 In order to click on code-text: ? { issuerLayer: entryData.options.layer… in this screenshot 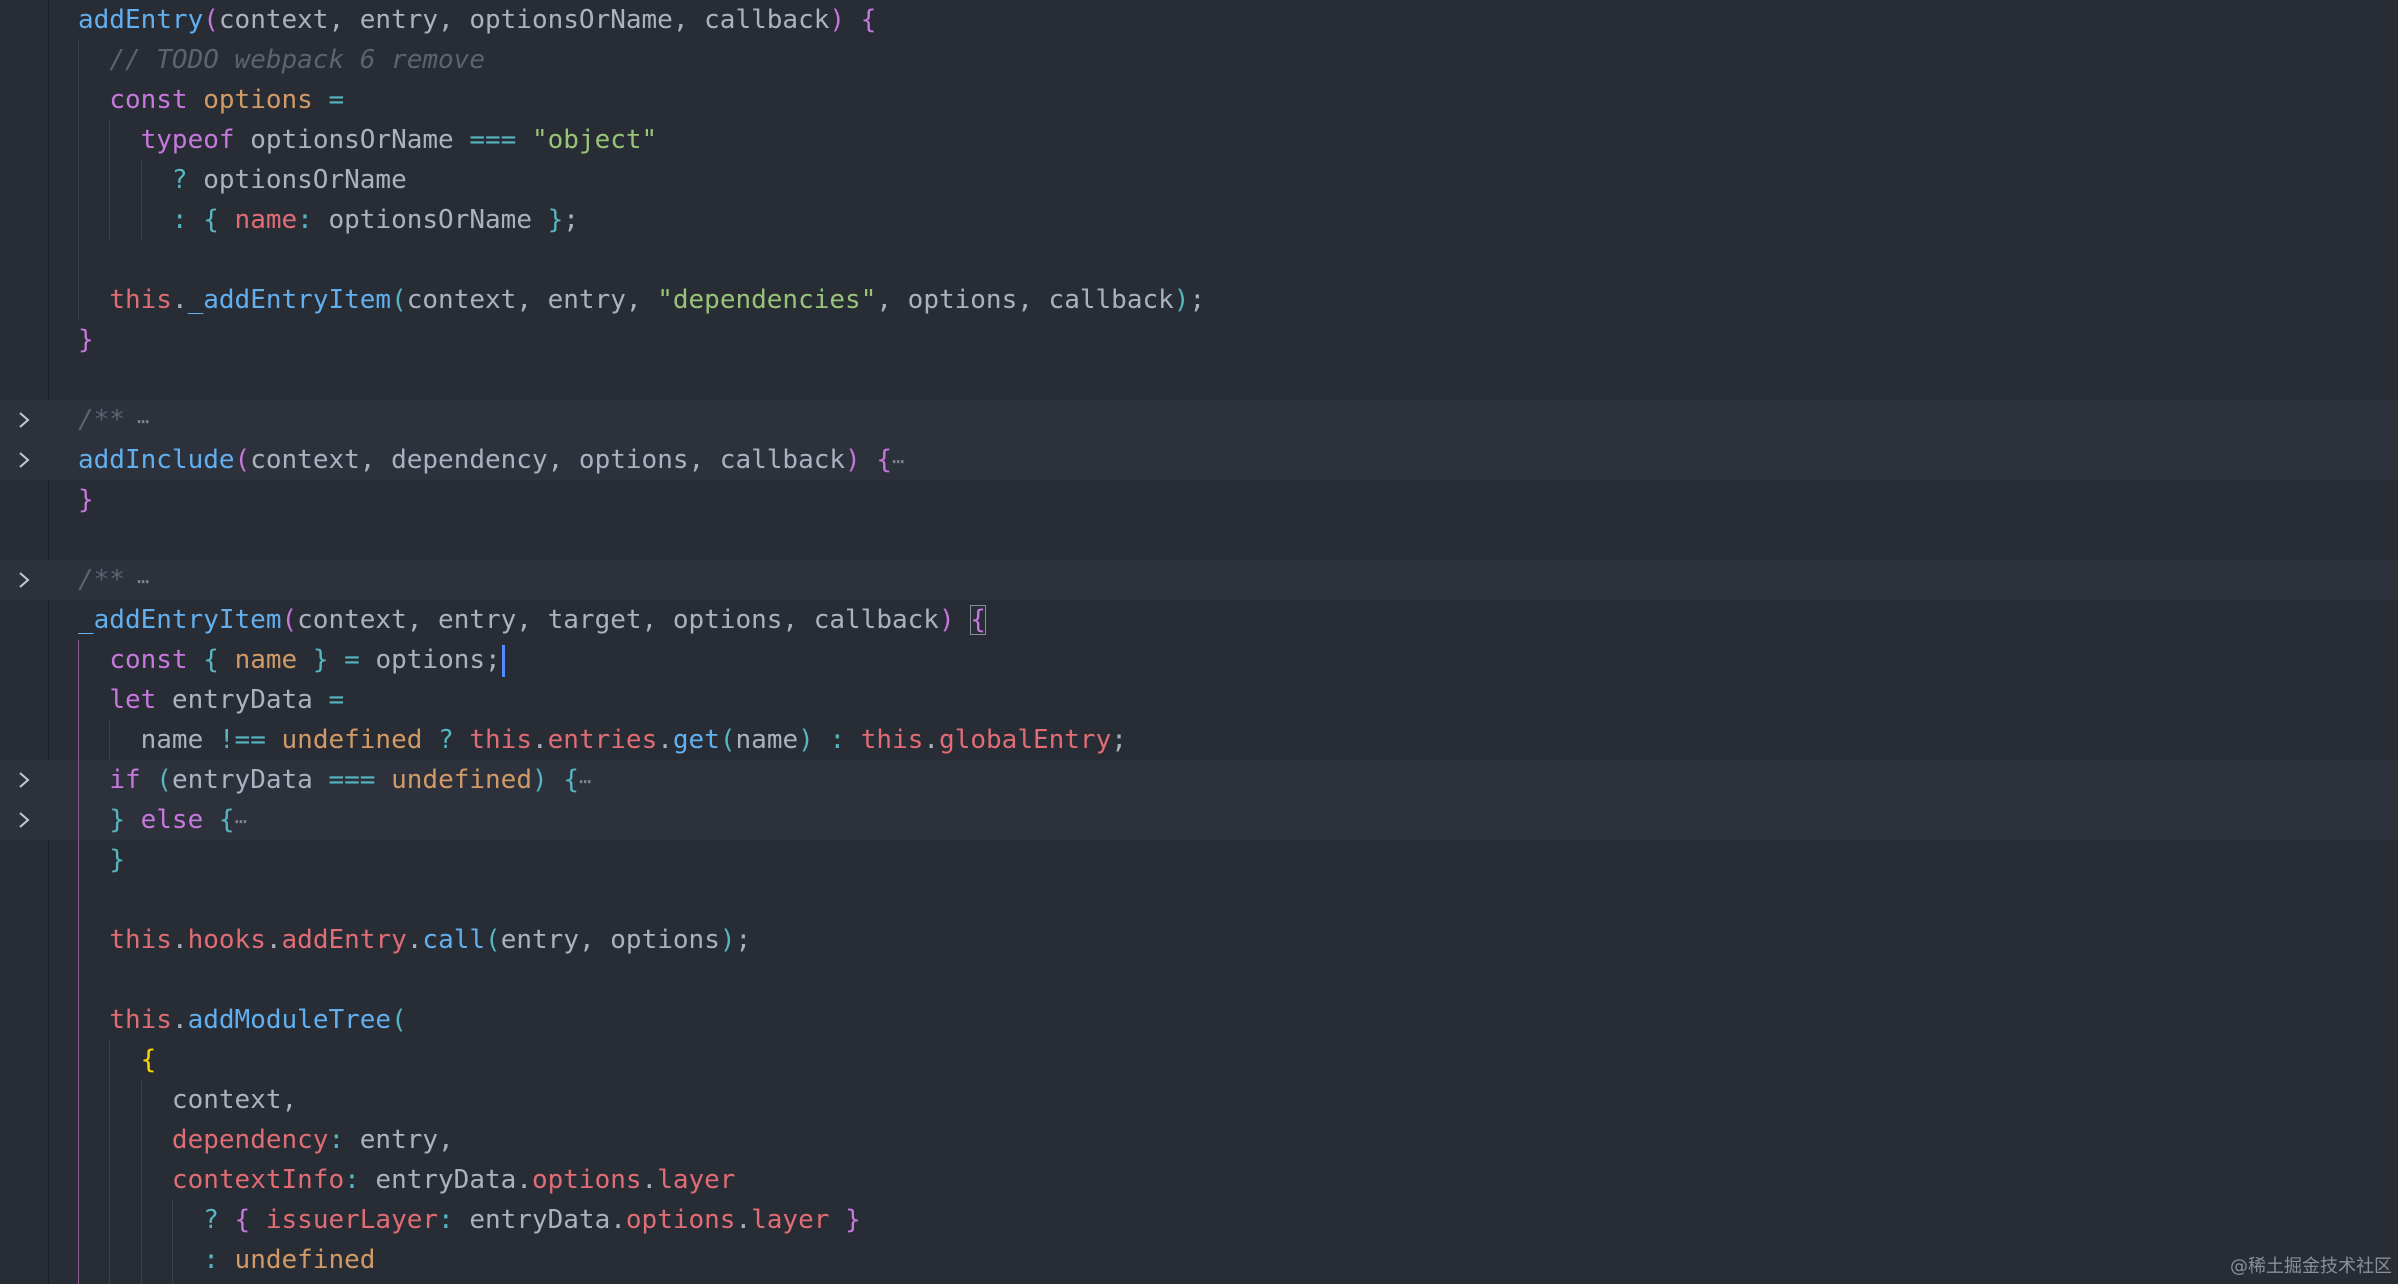, I will do `click(469, 1220)`.